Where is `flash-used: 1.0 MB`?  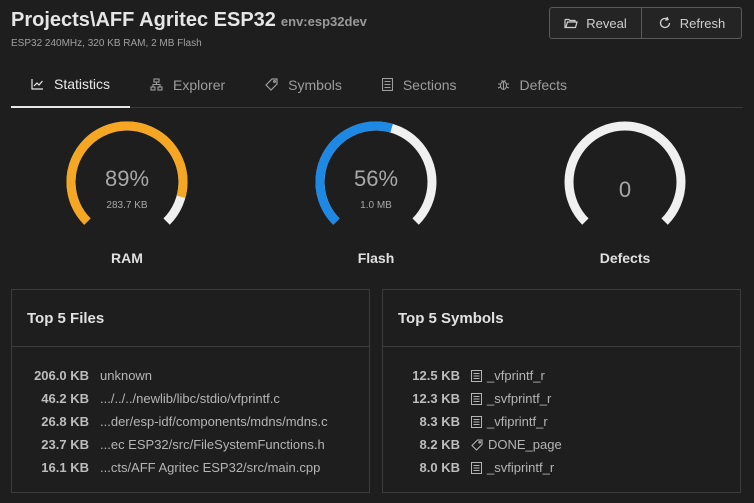 flash-used: 1.0 MB is located at coordinates (376, 205).